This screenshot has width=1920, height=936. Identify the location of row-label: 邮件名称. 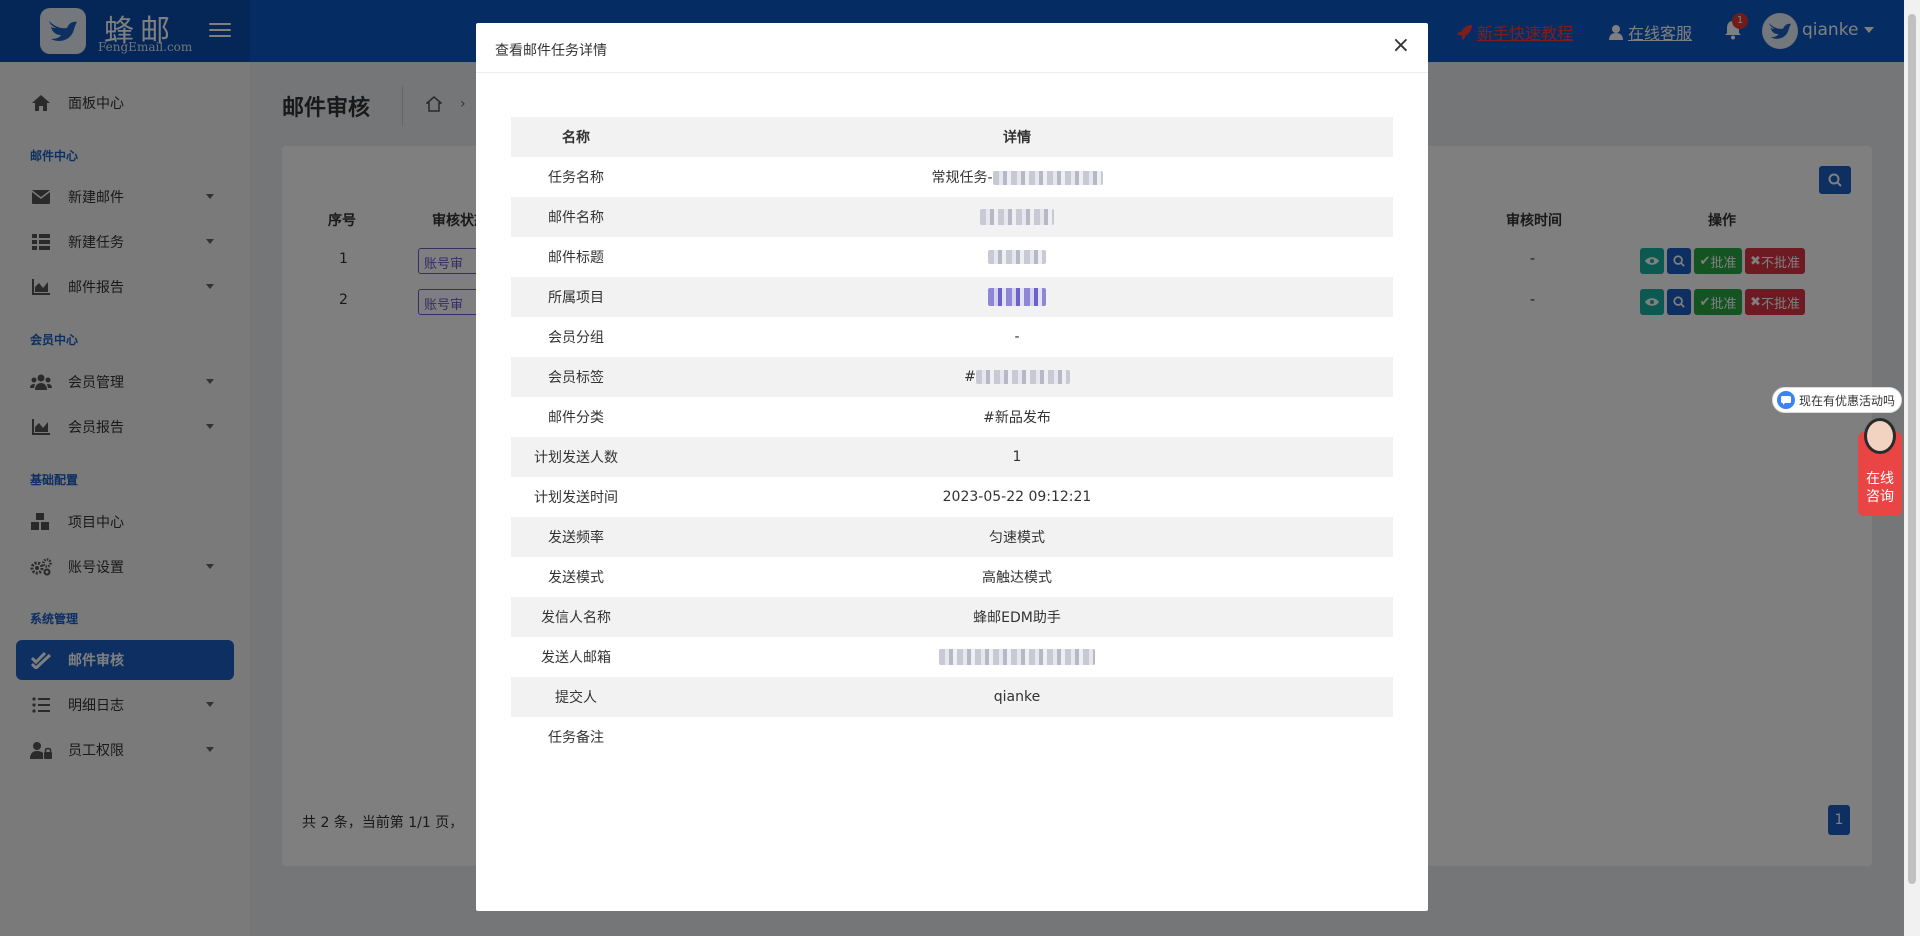
(576, 218).